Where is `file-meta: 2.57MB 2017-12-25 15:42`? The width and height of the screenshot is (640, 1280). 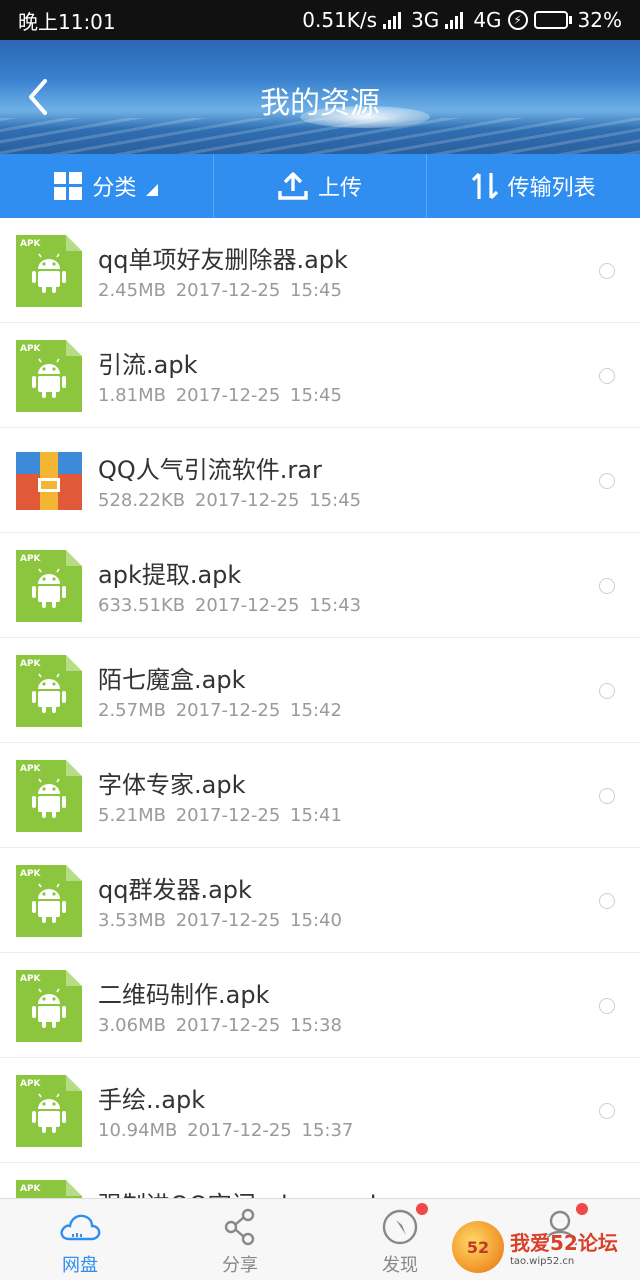
file-meta: 2.57MB 2017-12-25 15:42 is located at coordinates (220, 710).